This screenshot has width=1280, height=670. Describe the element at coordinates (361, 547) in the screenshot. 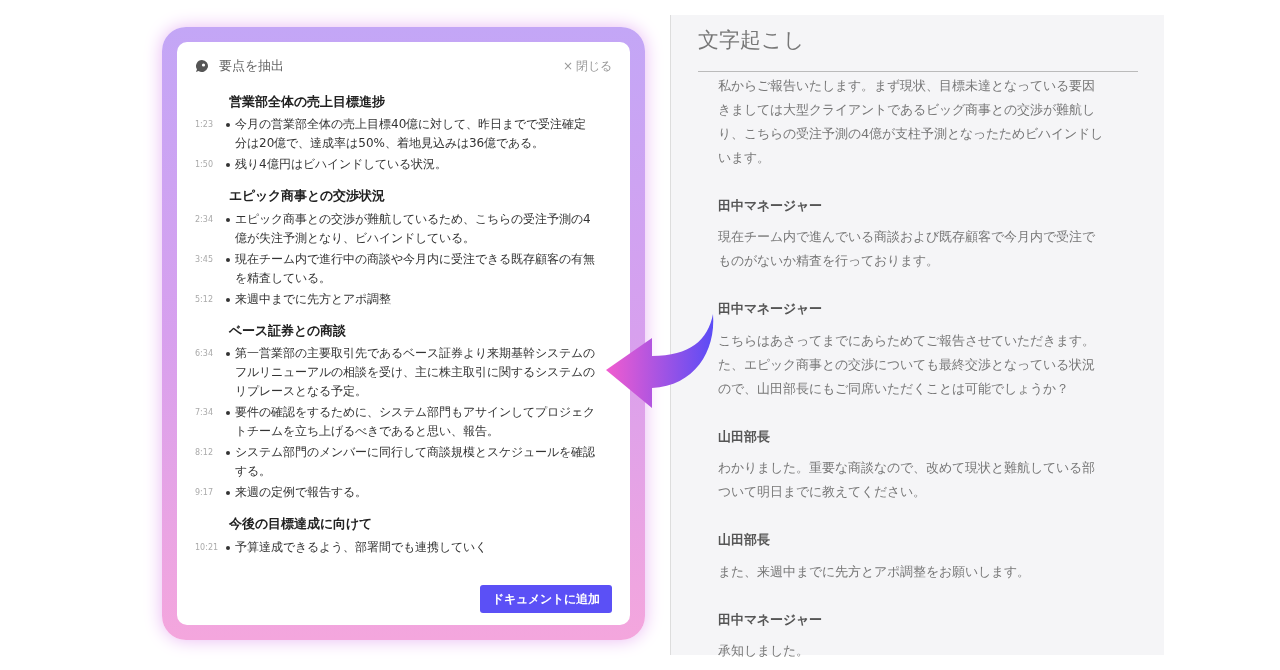

I see `summary-point: 予算達成できるよう、部署間でも連携していく` at that location.